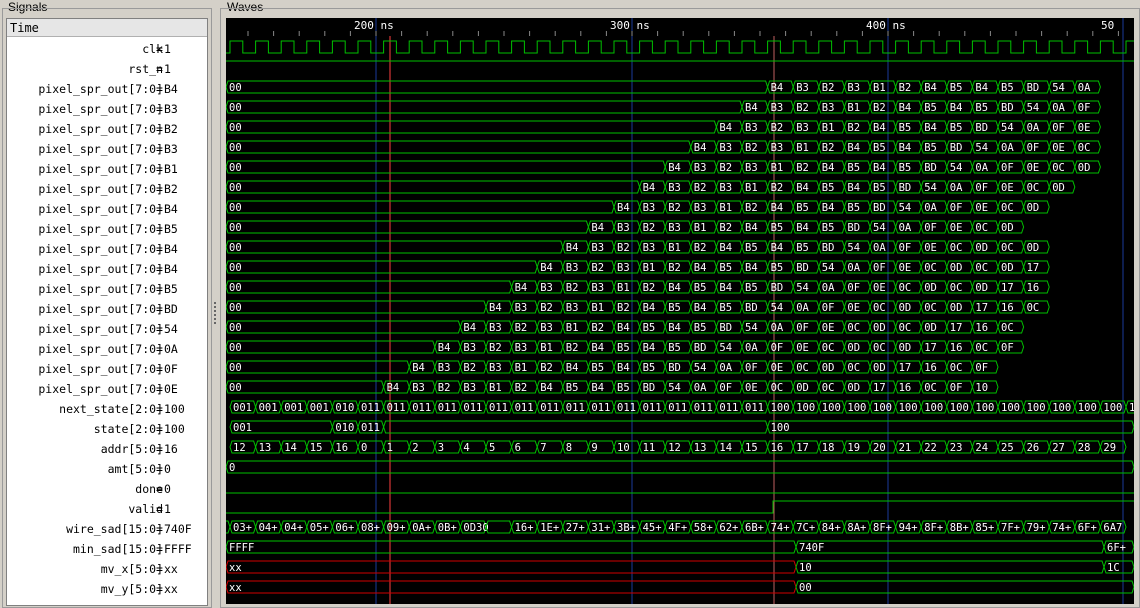 The image size is (1140, 608). I want to click on addr-value-label: 8, so click(569, 448).